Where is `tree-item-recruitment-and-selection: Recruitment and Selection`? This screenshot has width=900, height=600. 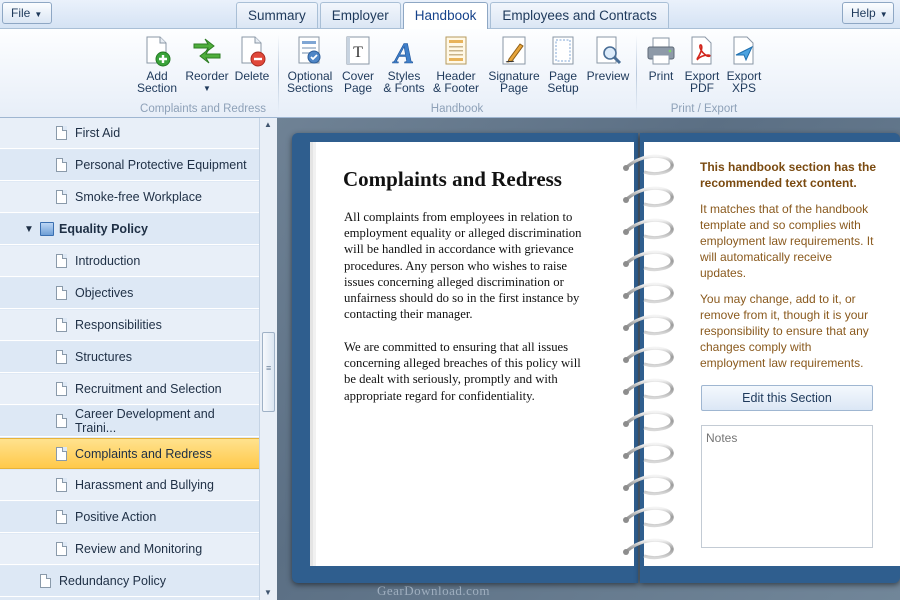 tree-item-recruitment-and-selection: Recruitment and Selection is located at coordinates (129, 389).